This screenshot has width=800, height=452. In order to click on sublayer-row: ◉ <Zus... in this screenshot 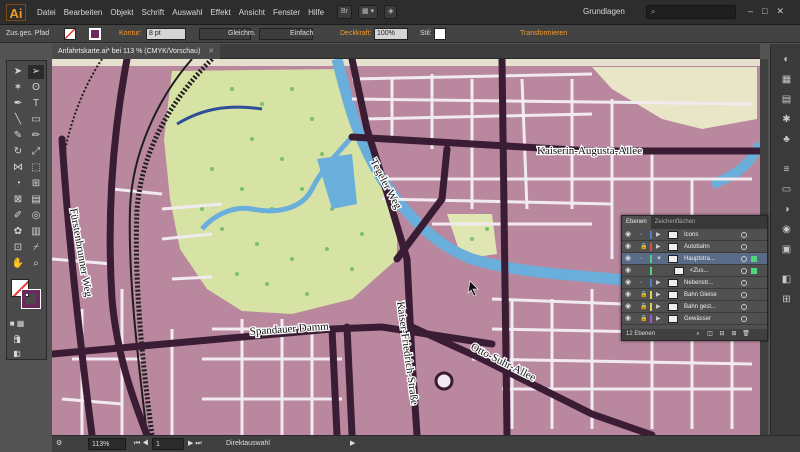, I will do `click(694, 271)`.